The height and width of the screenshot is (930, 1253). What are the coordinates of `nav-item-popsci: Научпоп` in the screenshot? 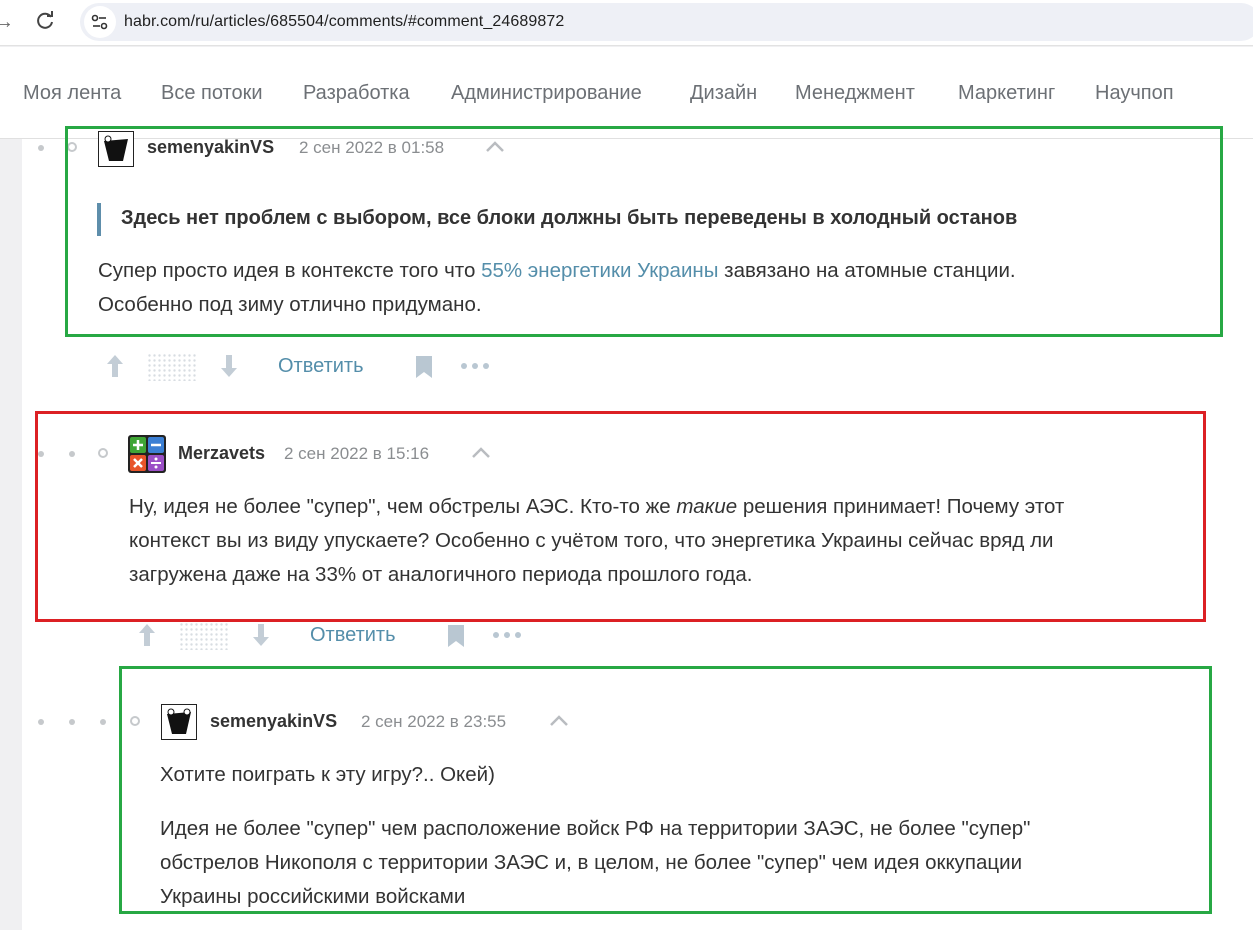 It's located at (1134, 93).